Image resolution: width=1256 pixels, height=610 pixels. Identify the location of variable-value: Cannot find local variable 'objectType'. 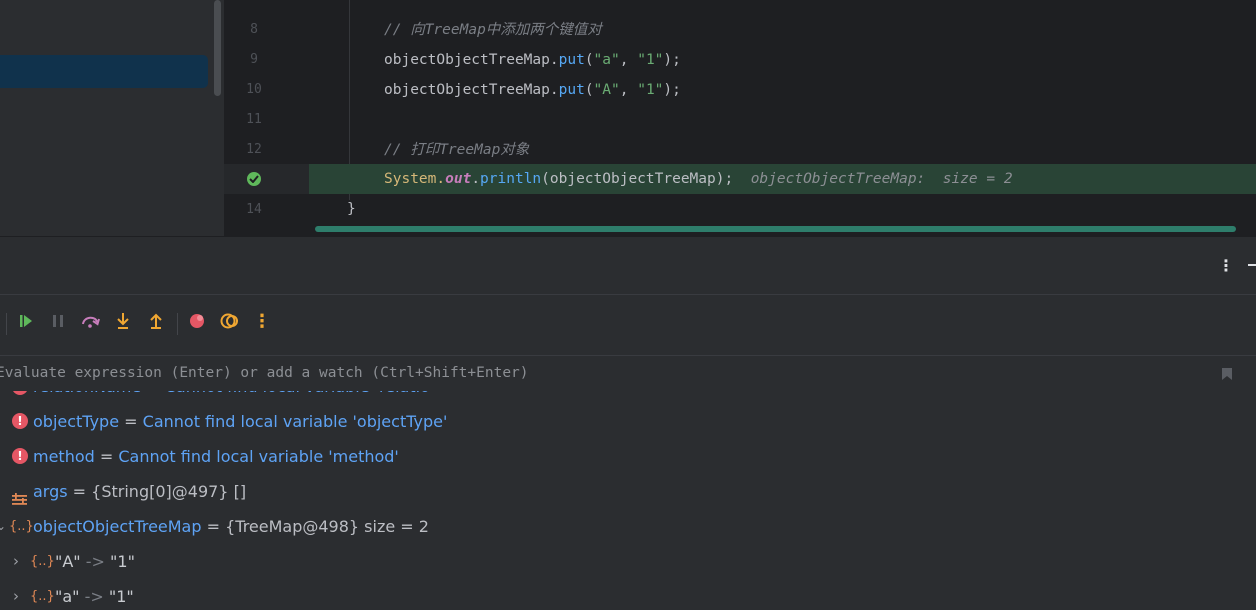
(295, 421).